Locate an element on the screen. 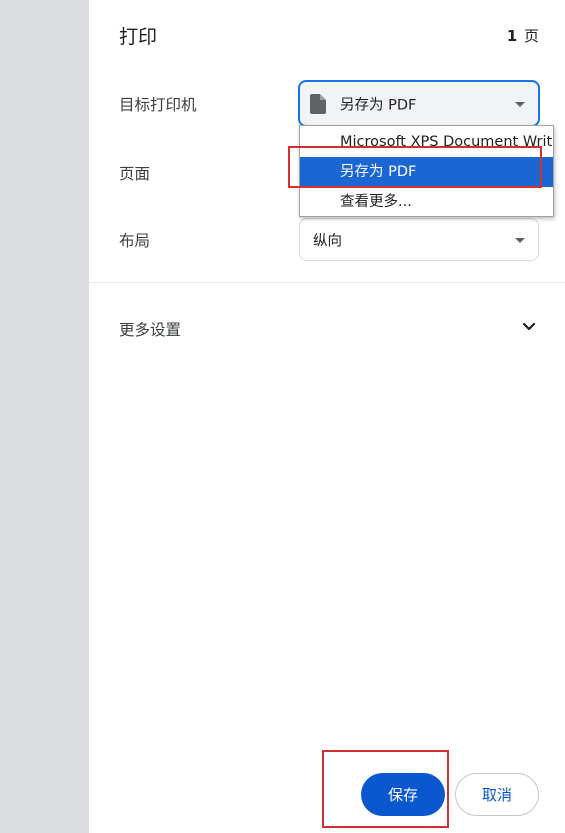 The image size is (565, 833). cancel-button: 取消 is located at coordinates (497, 794).